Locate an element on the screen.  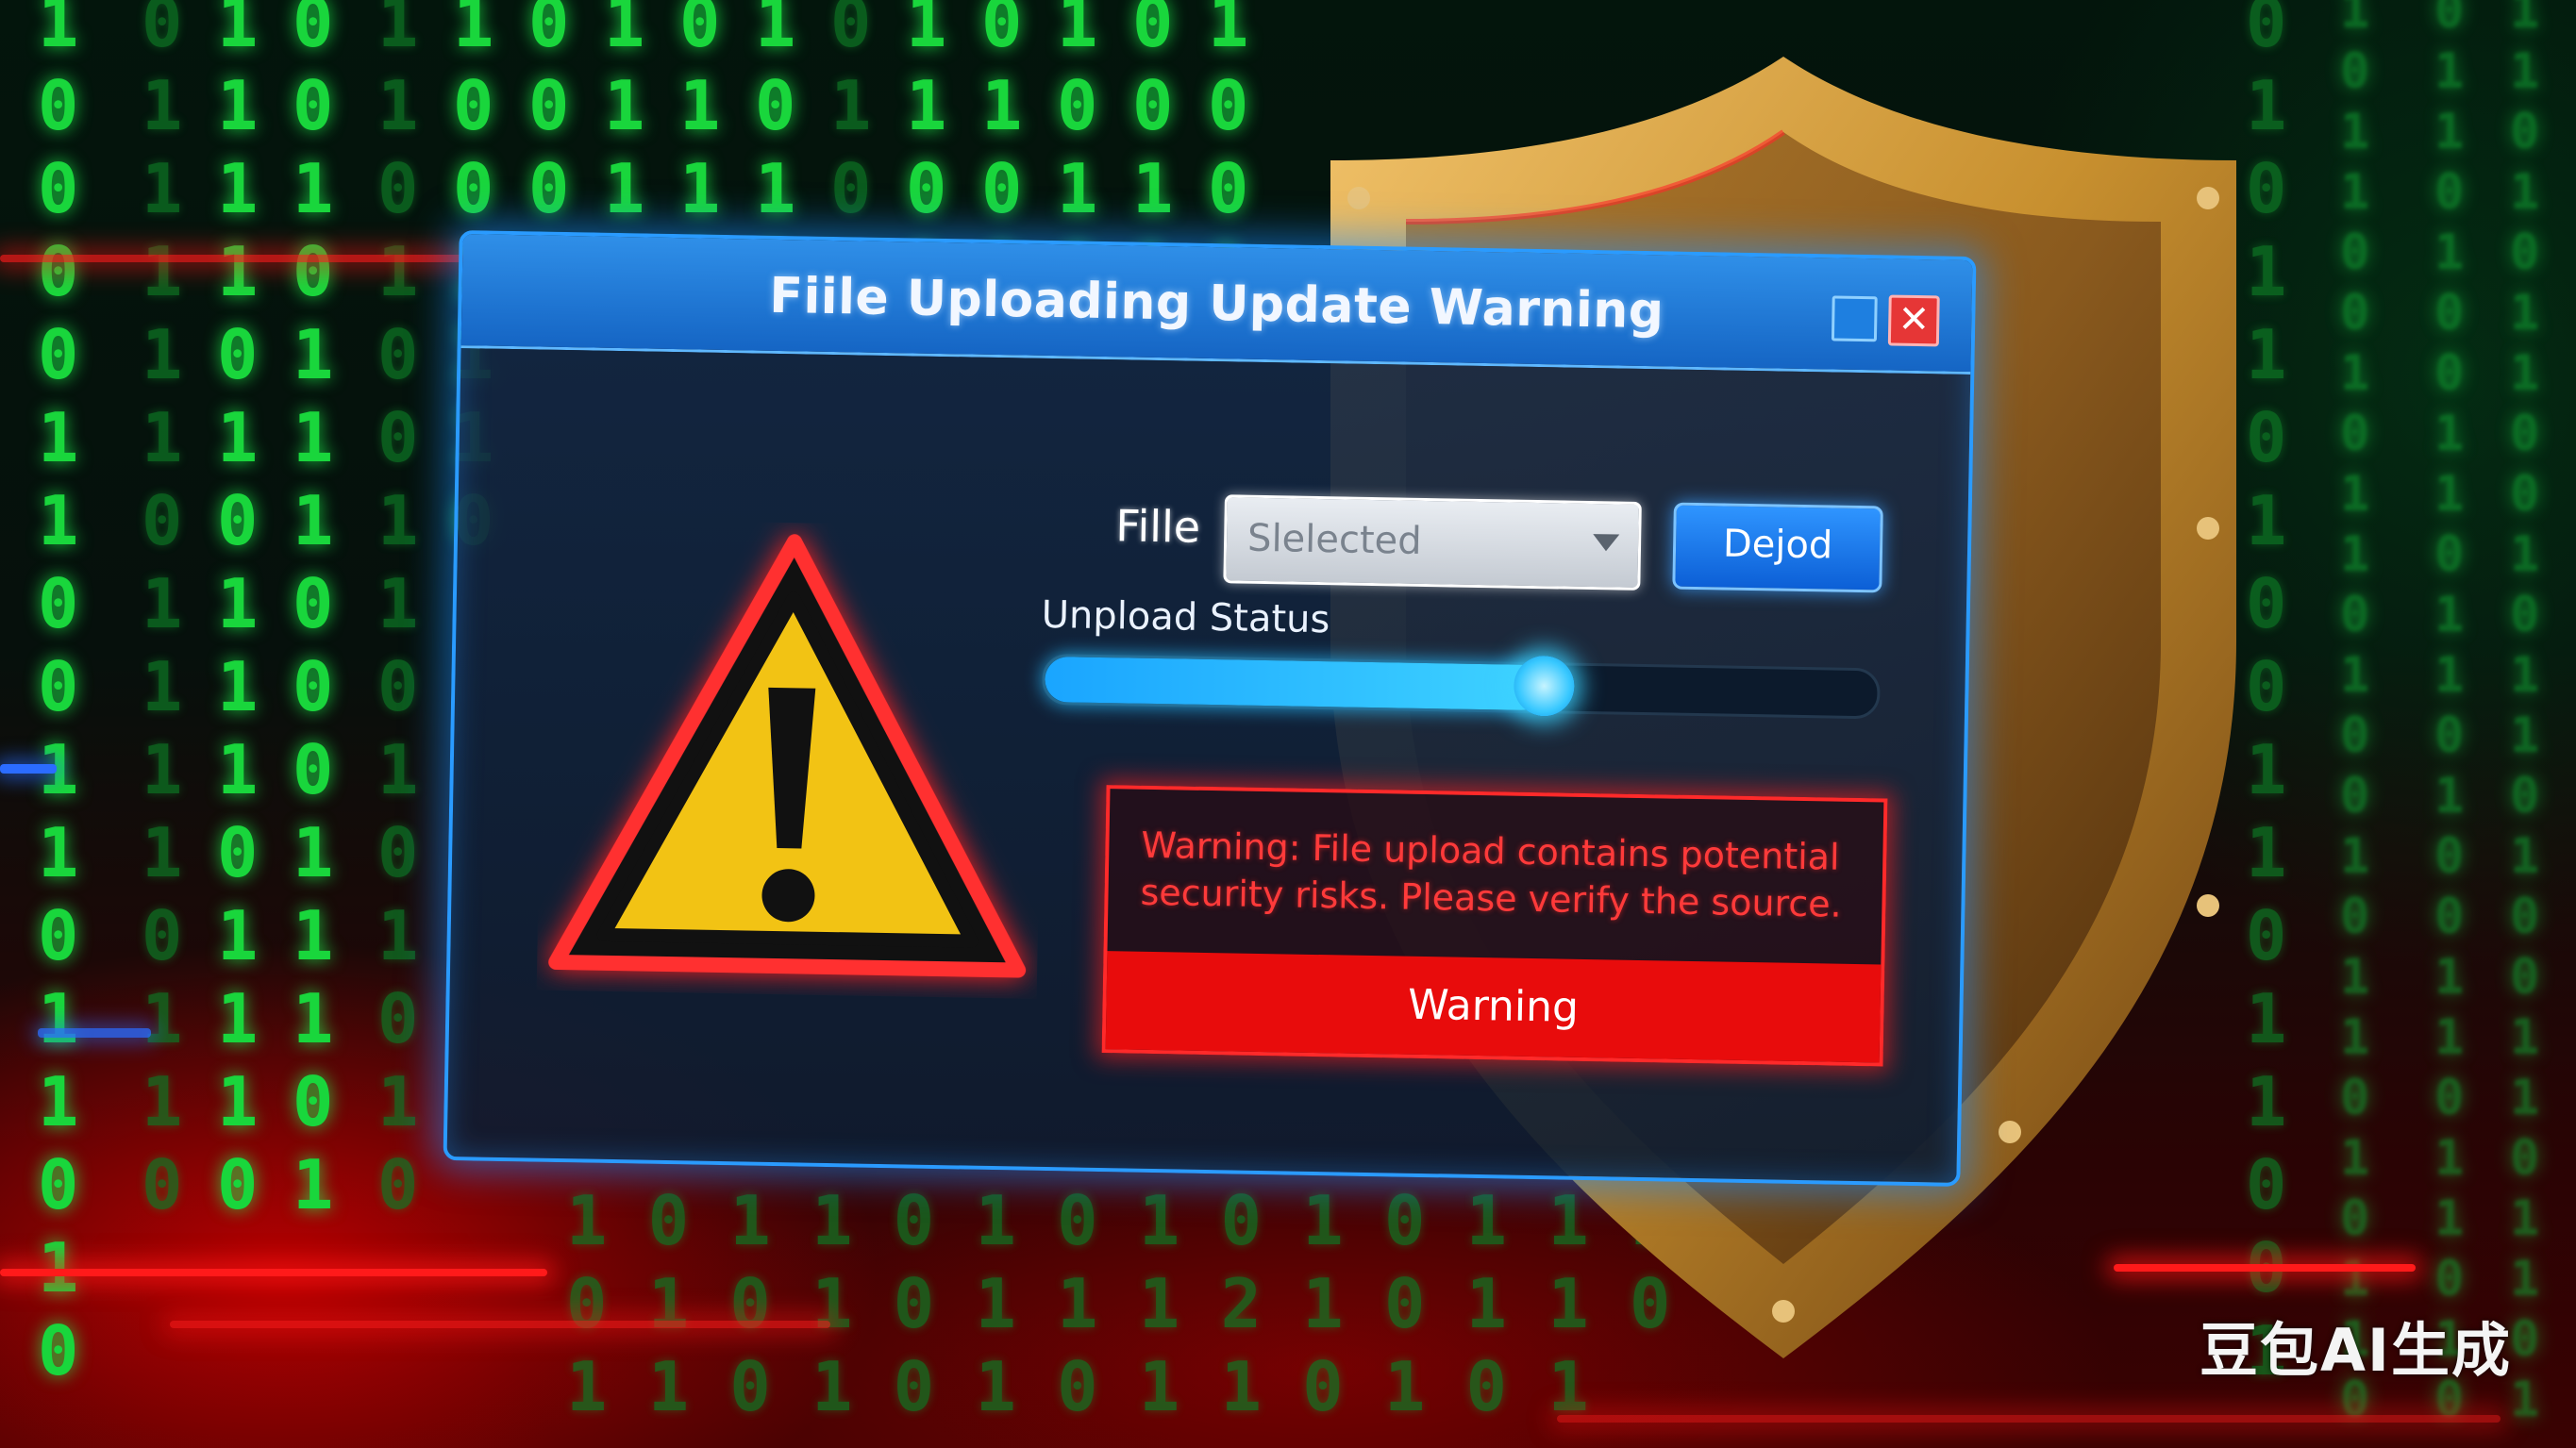
upload-status-label: Unpload Status is located at coordinates (1185, 617).